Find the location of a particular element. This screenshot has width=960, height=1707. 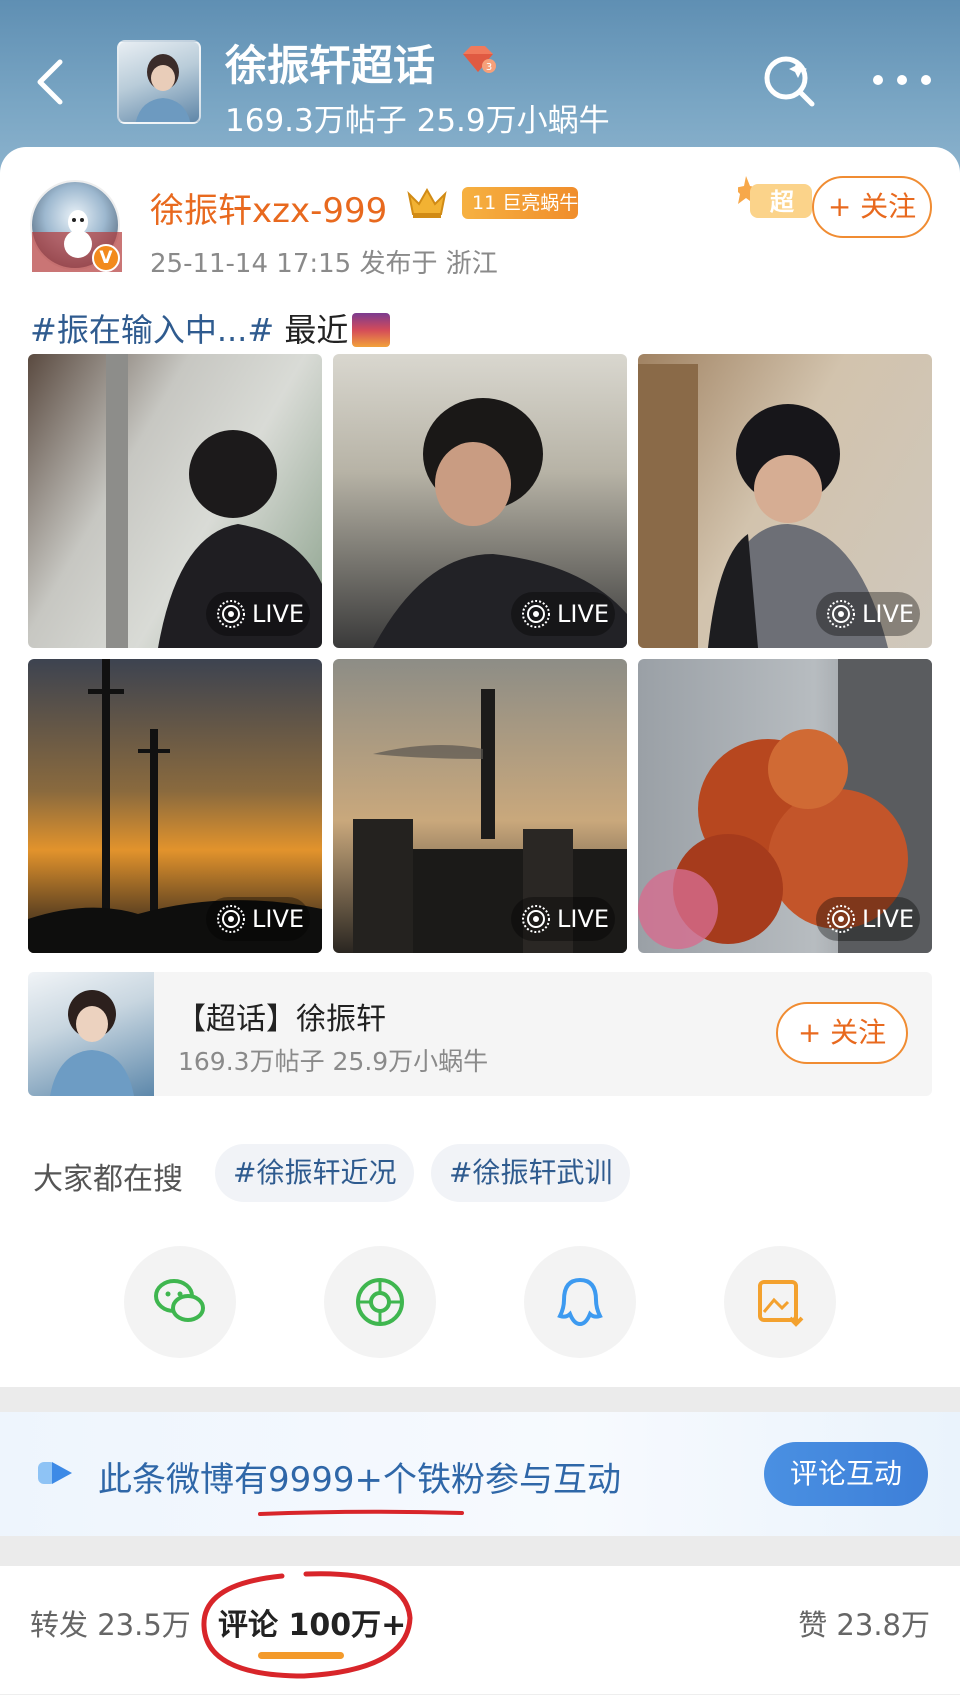

moments-icon is located at coordinates (380, 1302).